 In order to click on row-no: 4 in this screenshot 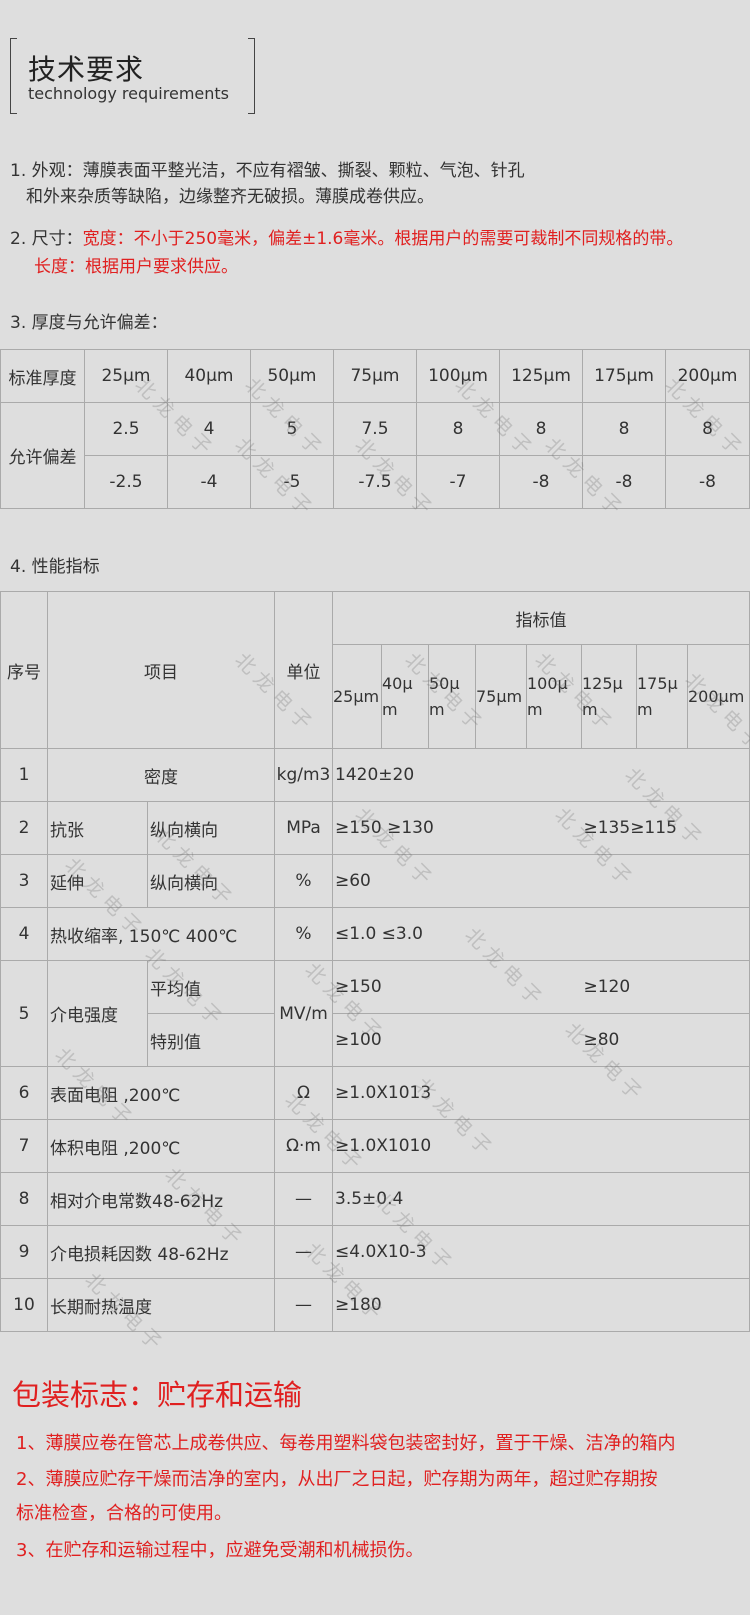, I will do `click(24, 934)`.